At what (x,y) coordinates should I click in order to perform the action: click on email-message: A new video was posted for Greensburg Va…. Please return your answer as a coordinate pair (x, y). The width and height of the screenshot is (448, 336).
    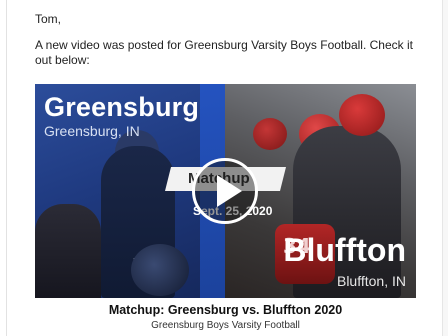
    Looking at the image, I should click on (224, 52).